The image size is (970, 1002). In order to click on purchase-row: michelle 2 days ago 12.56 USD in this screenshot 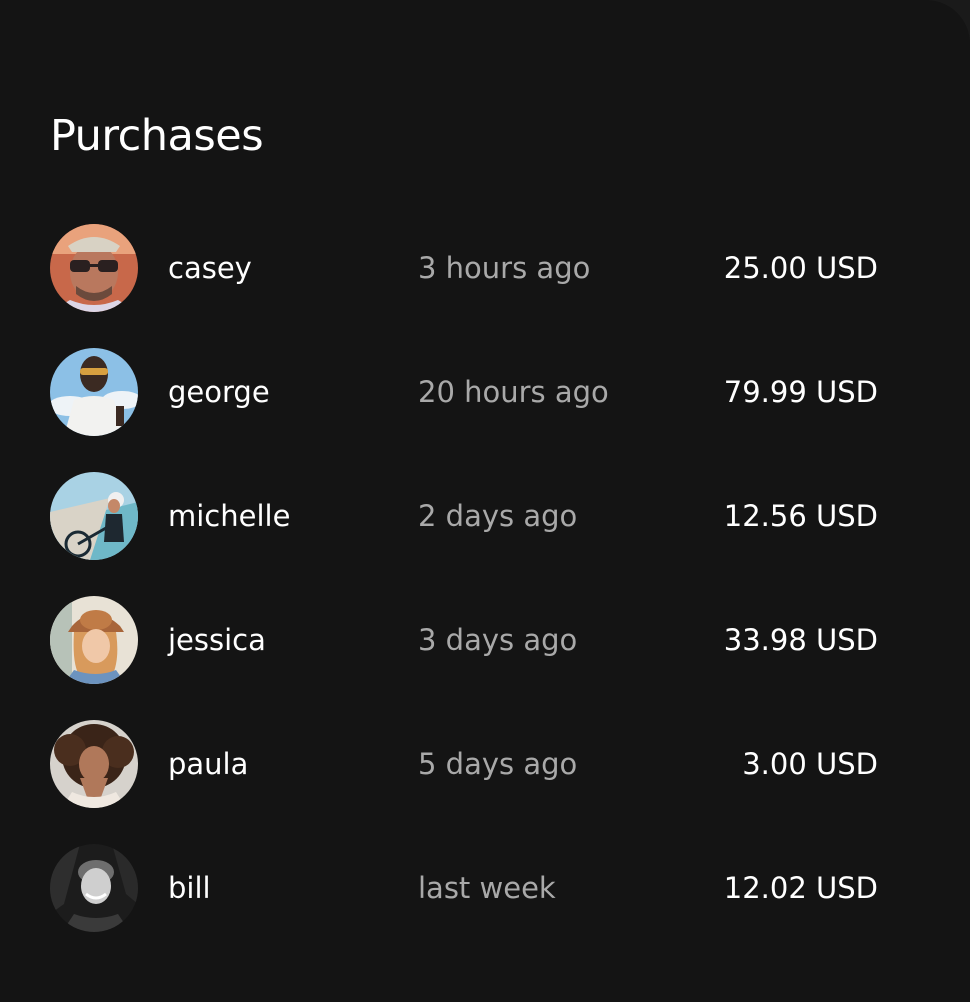, I will do `click(465, 516)`.